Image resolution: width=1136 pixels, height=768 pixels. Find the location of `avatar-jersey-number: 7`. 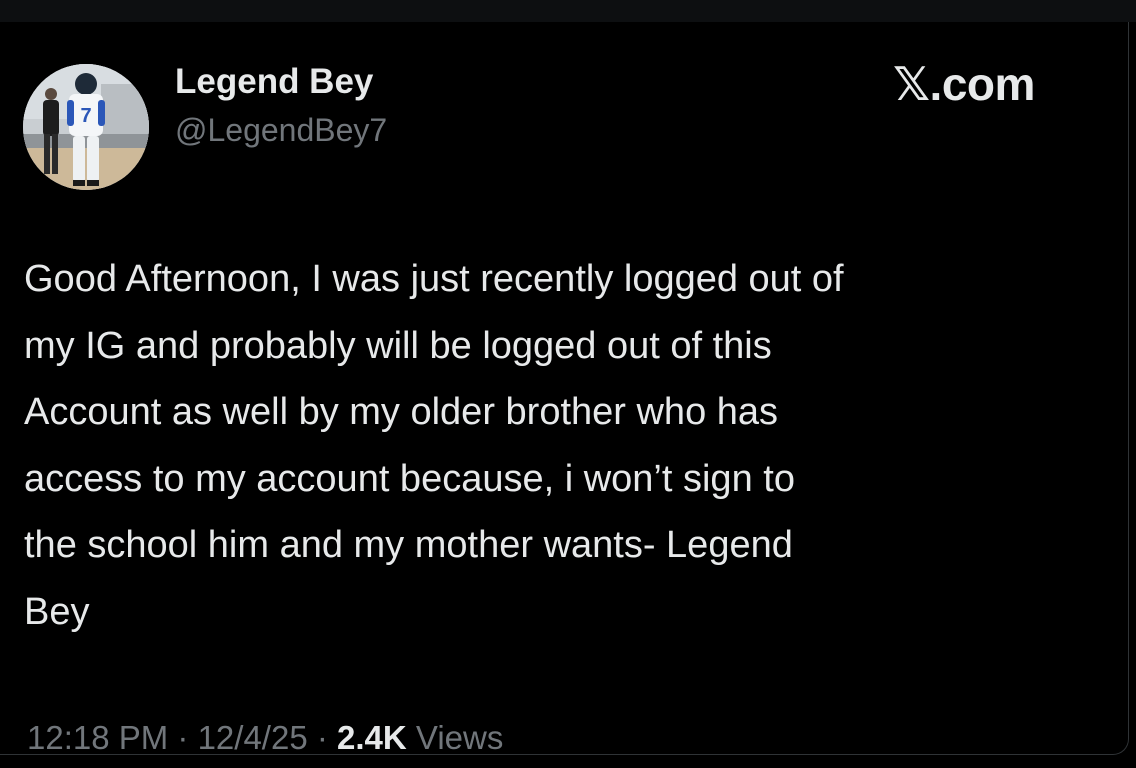

avatar-jersey-number: 7 is located at coordinates (85, 116).